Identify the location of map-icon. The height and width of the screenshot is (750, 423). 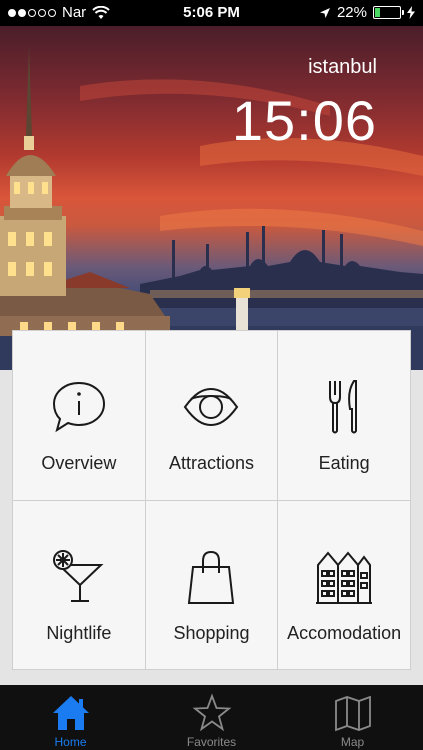
(352, 713).